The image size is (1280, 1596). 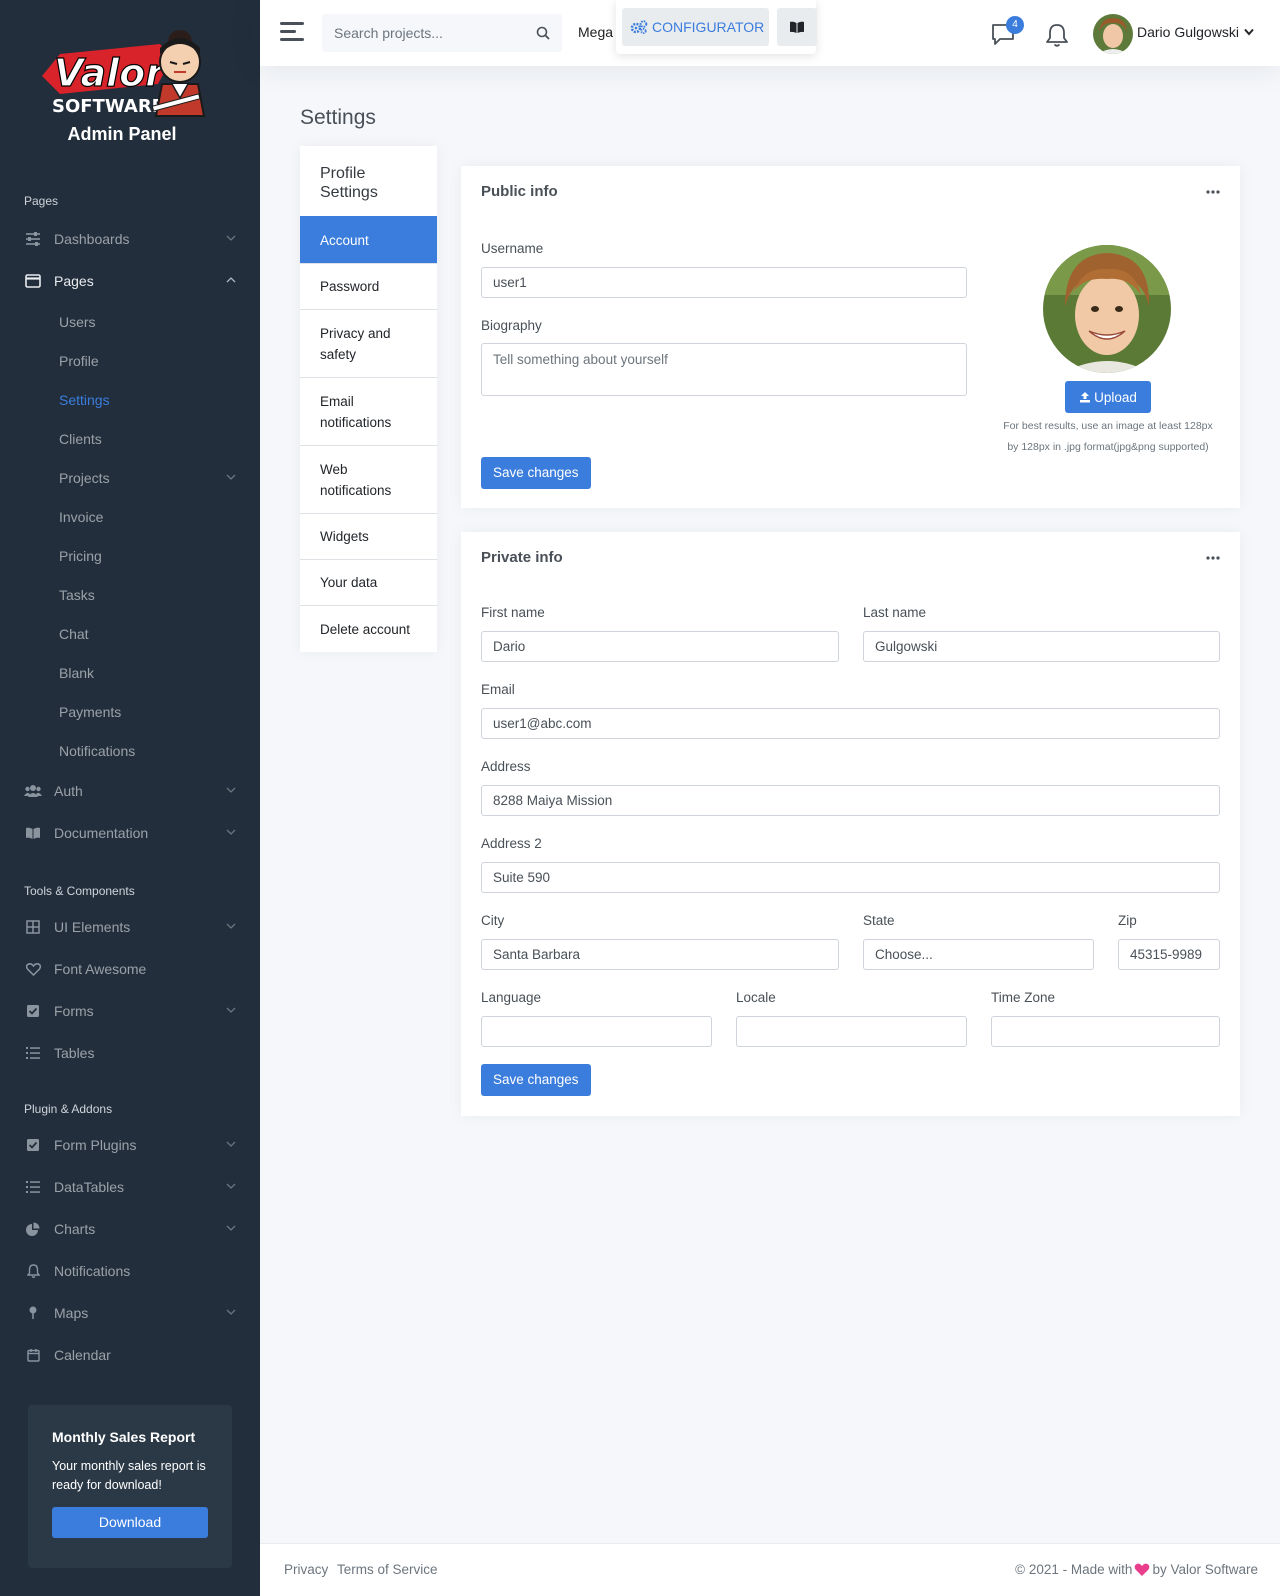 I want to click on sidebar-item-dashboards: Dashboards, so click(x=130, y=239).